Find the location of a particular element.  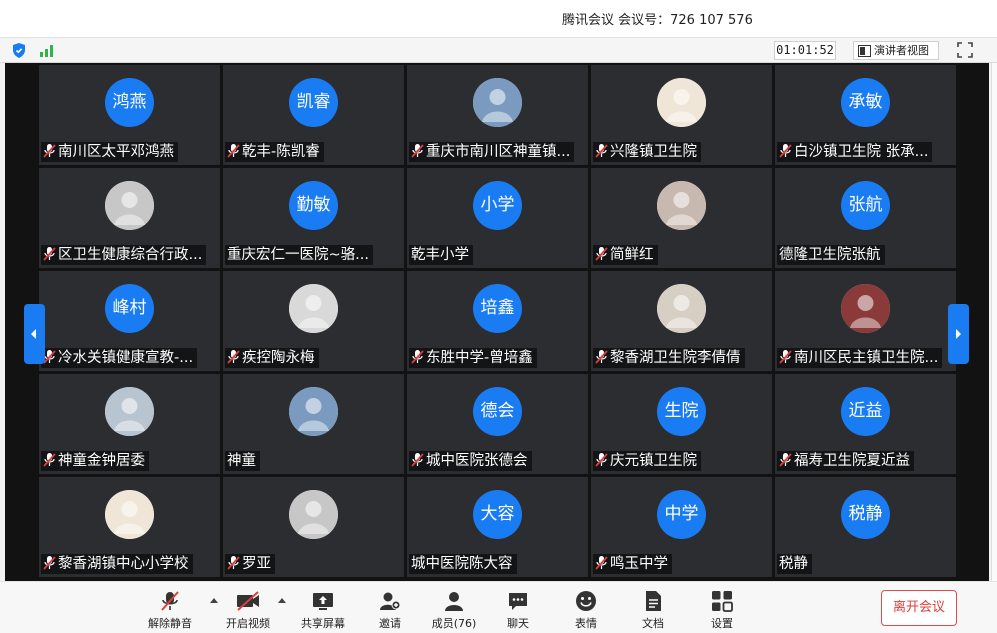

participant-tile: 黎香湖镇中心小学校 is located at coordinates (129, 527).